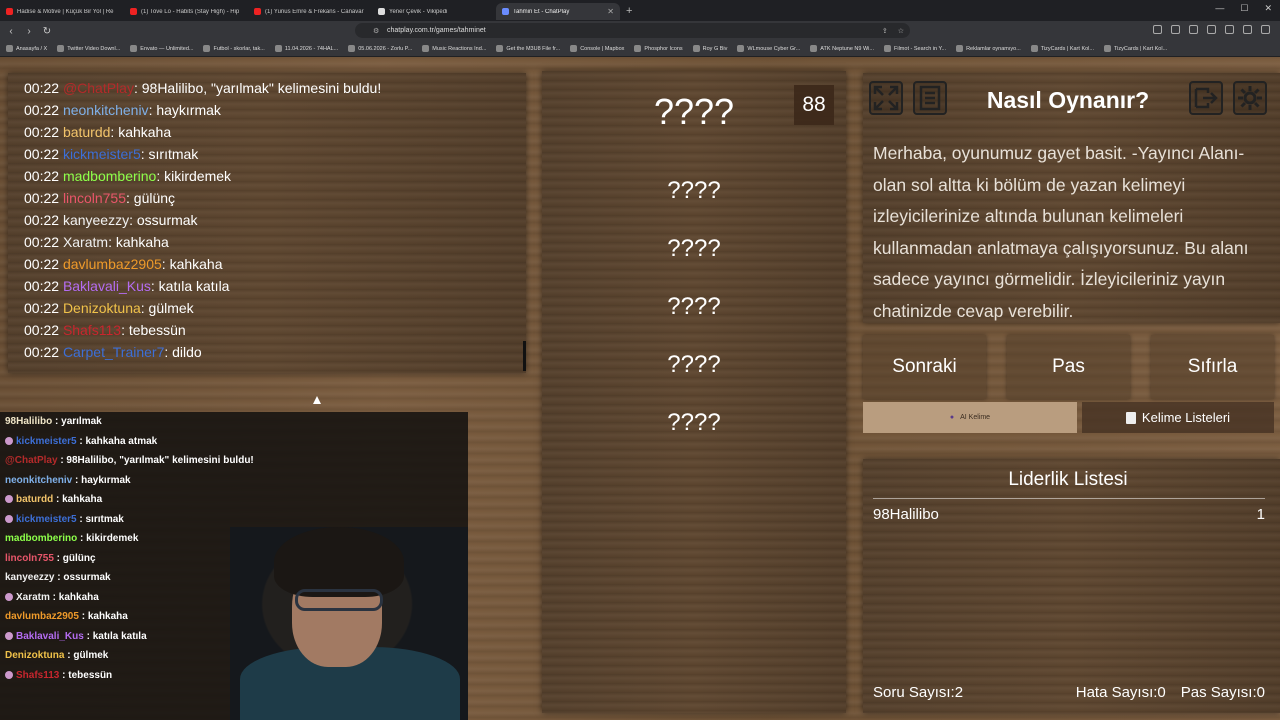  Describe the element at coordinates (1068, 367) in the screenshot. I see `pass-button: Pas` at that location.